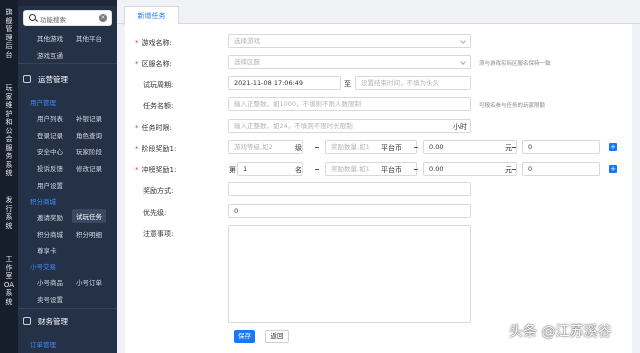  I want to click on rank-amount-input: 奖励数量,如1, so click(371, 169).